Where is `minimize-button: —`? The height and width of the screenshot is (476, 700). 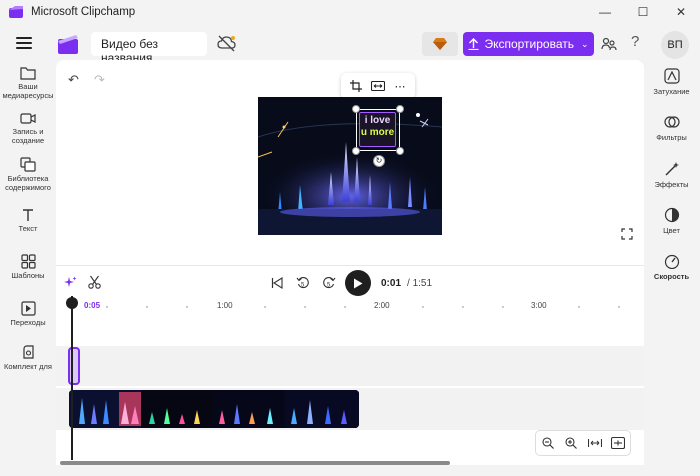
minimize-button: — is located at coordinates (605, 12).